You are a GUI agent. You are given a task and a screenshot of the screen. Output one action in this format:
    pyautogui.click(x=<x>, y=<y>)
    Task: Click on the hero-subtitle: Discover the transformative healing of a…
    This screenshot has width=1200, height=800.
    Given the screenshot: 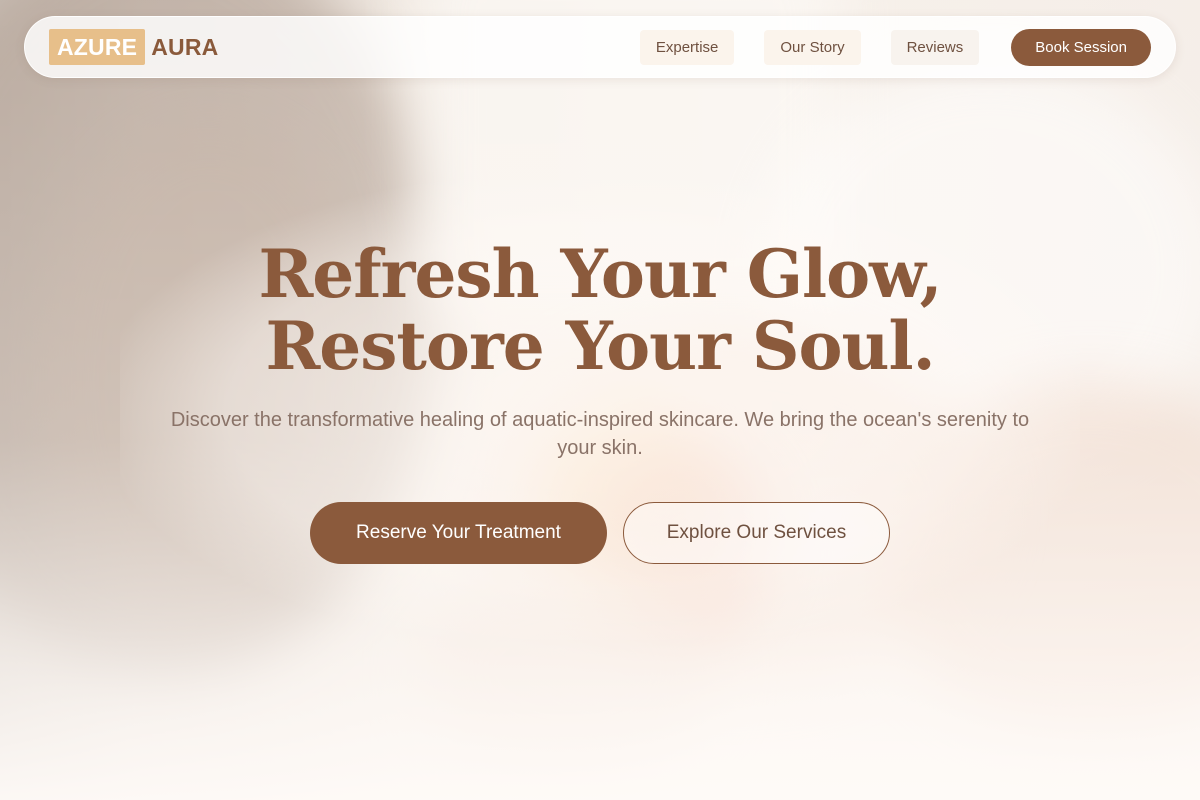 What is the action you would take?
    pyautogui.click(x=600, y=434)
    